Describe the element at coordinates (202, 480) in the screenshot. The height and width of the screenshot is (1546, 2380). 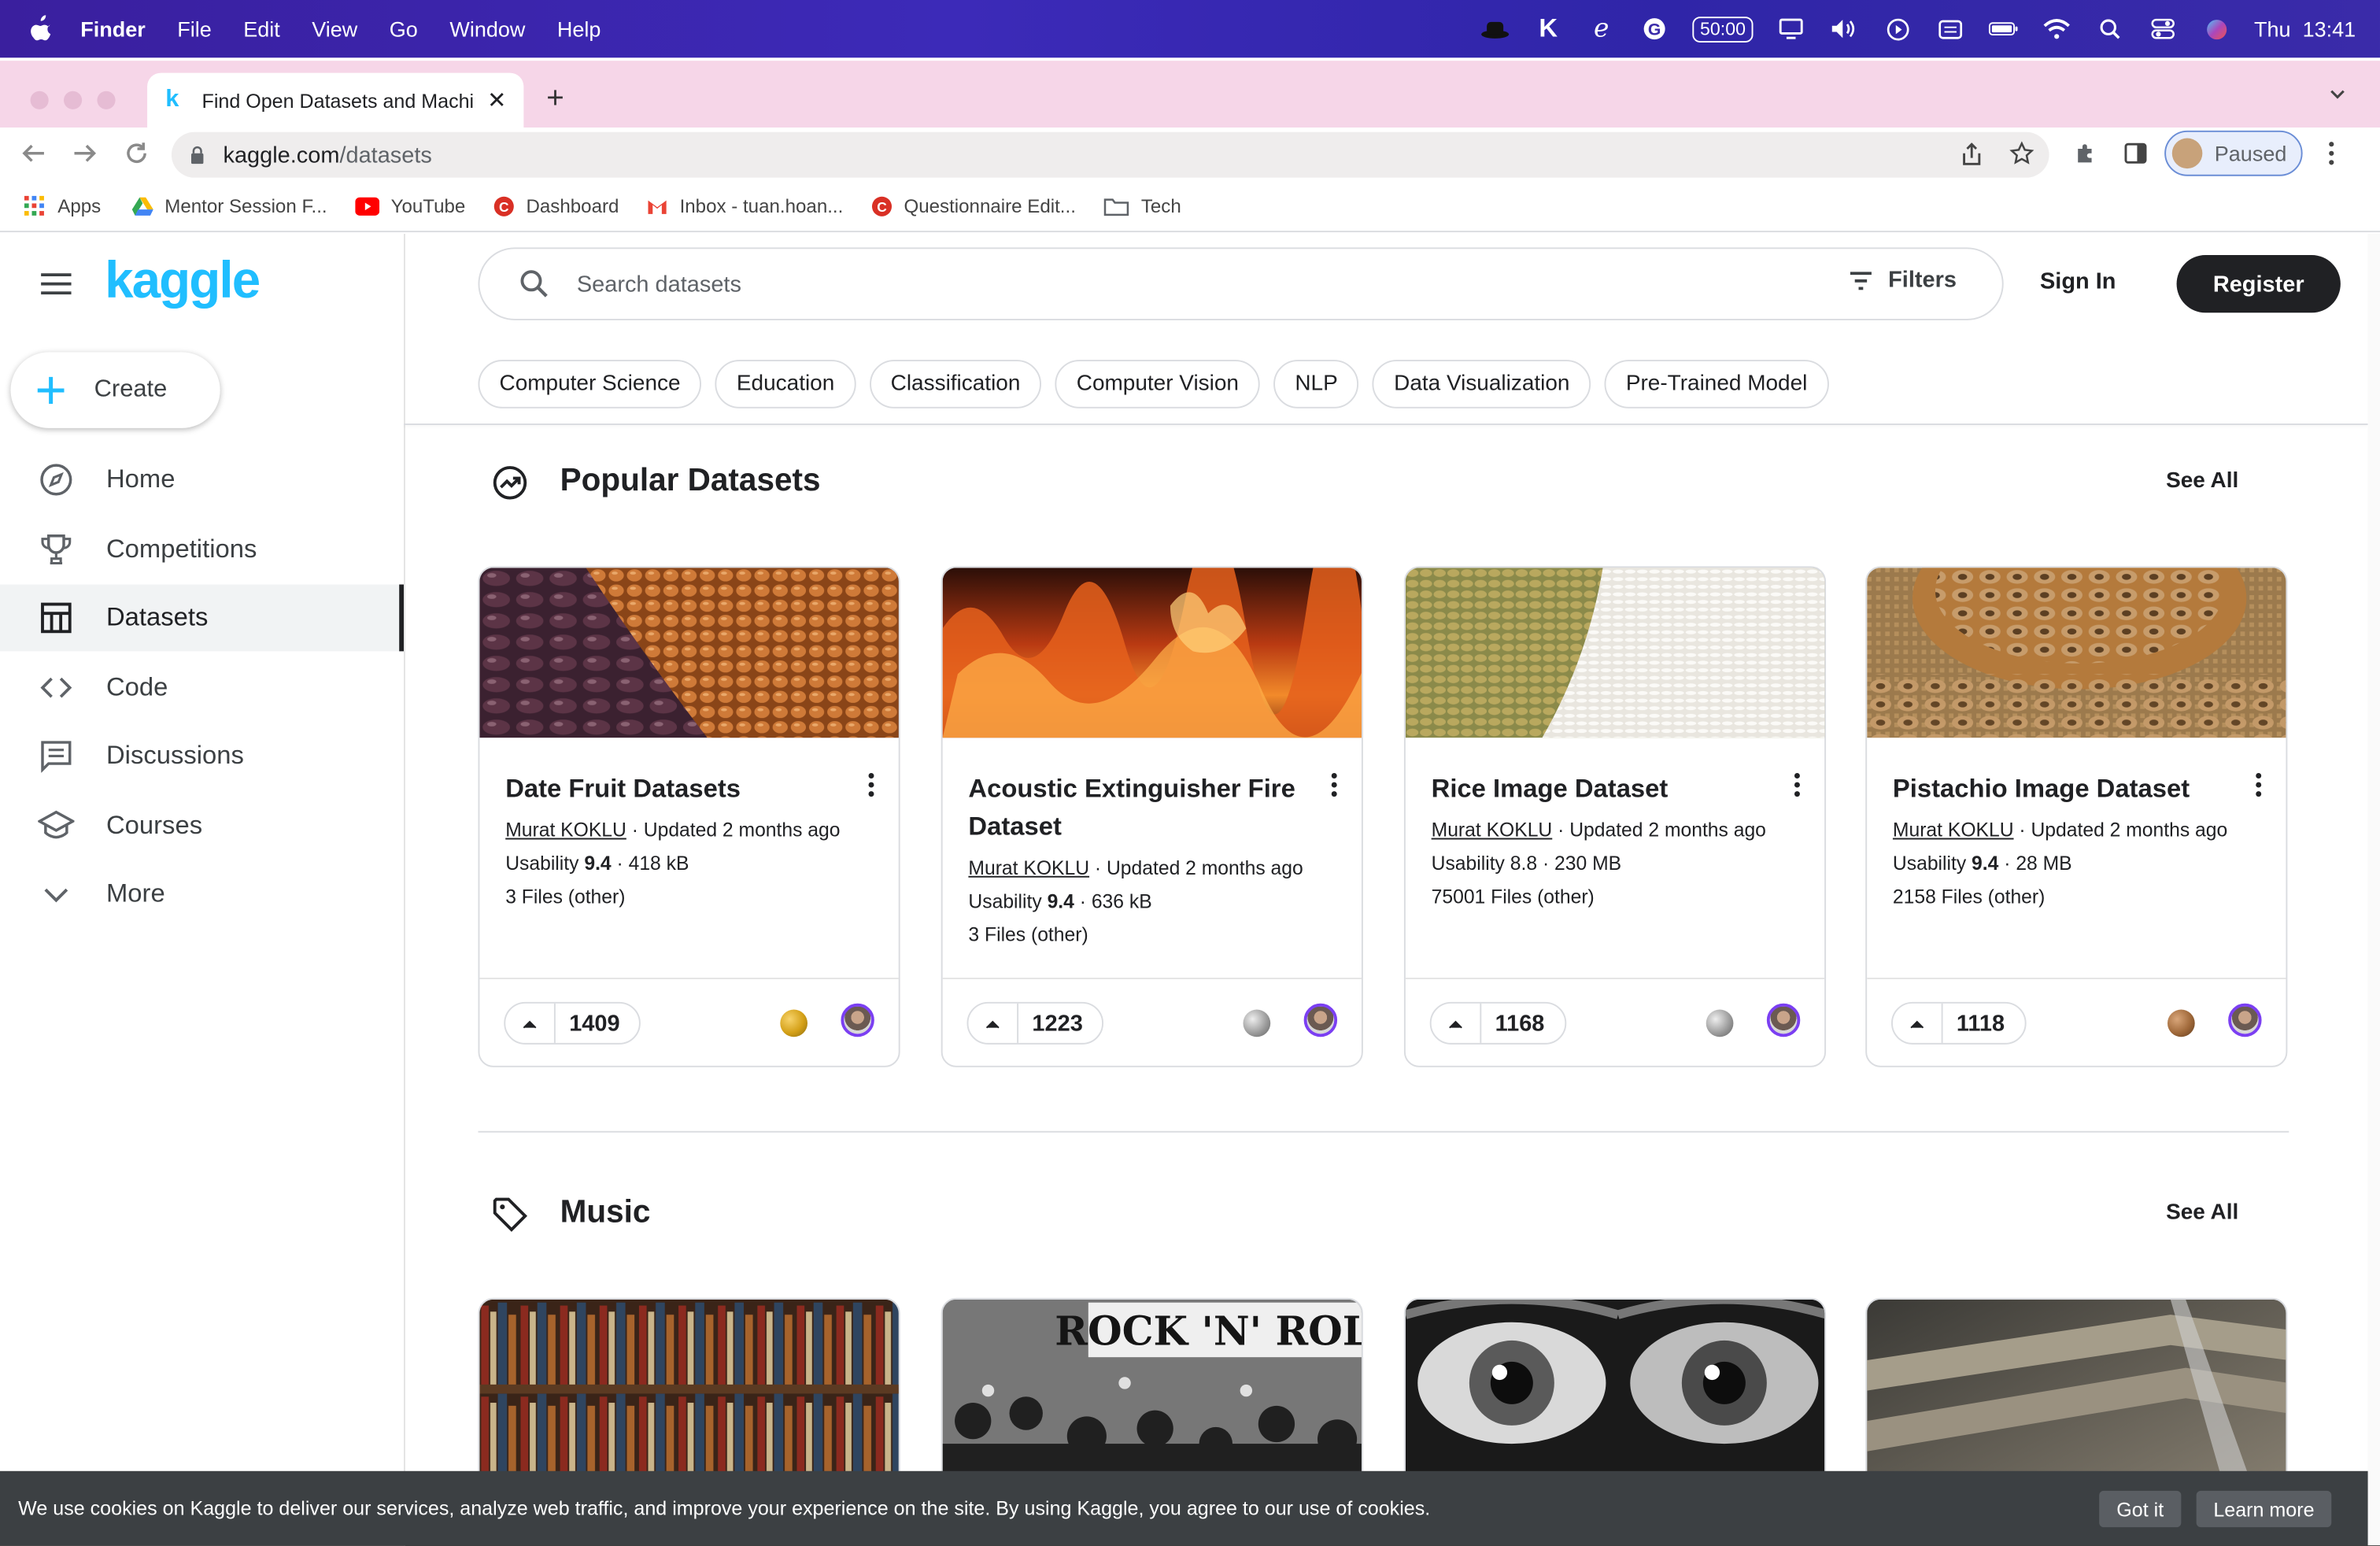
I see `sidebar-item-home: Home` at that location.